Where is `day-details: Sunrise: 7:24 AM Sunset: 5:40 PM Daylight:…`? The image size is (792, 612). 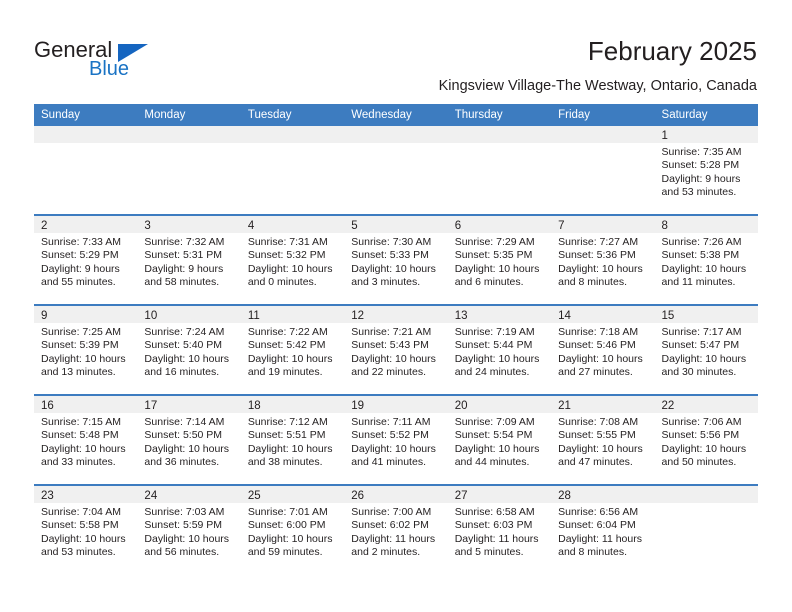 day-details: Sunrise: 7:24 AM Sunset: 5:40 PM Daylight:… is located at coordinates (188, 351).